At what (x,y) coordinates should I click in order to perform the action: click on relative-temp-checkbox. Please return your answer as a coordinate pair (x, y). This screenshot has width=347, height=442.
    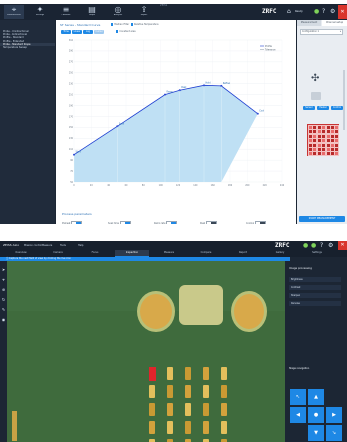
    Looking at the image, I should click on (132, 24).